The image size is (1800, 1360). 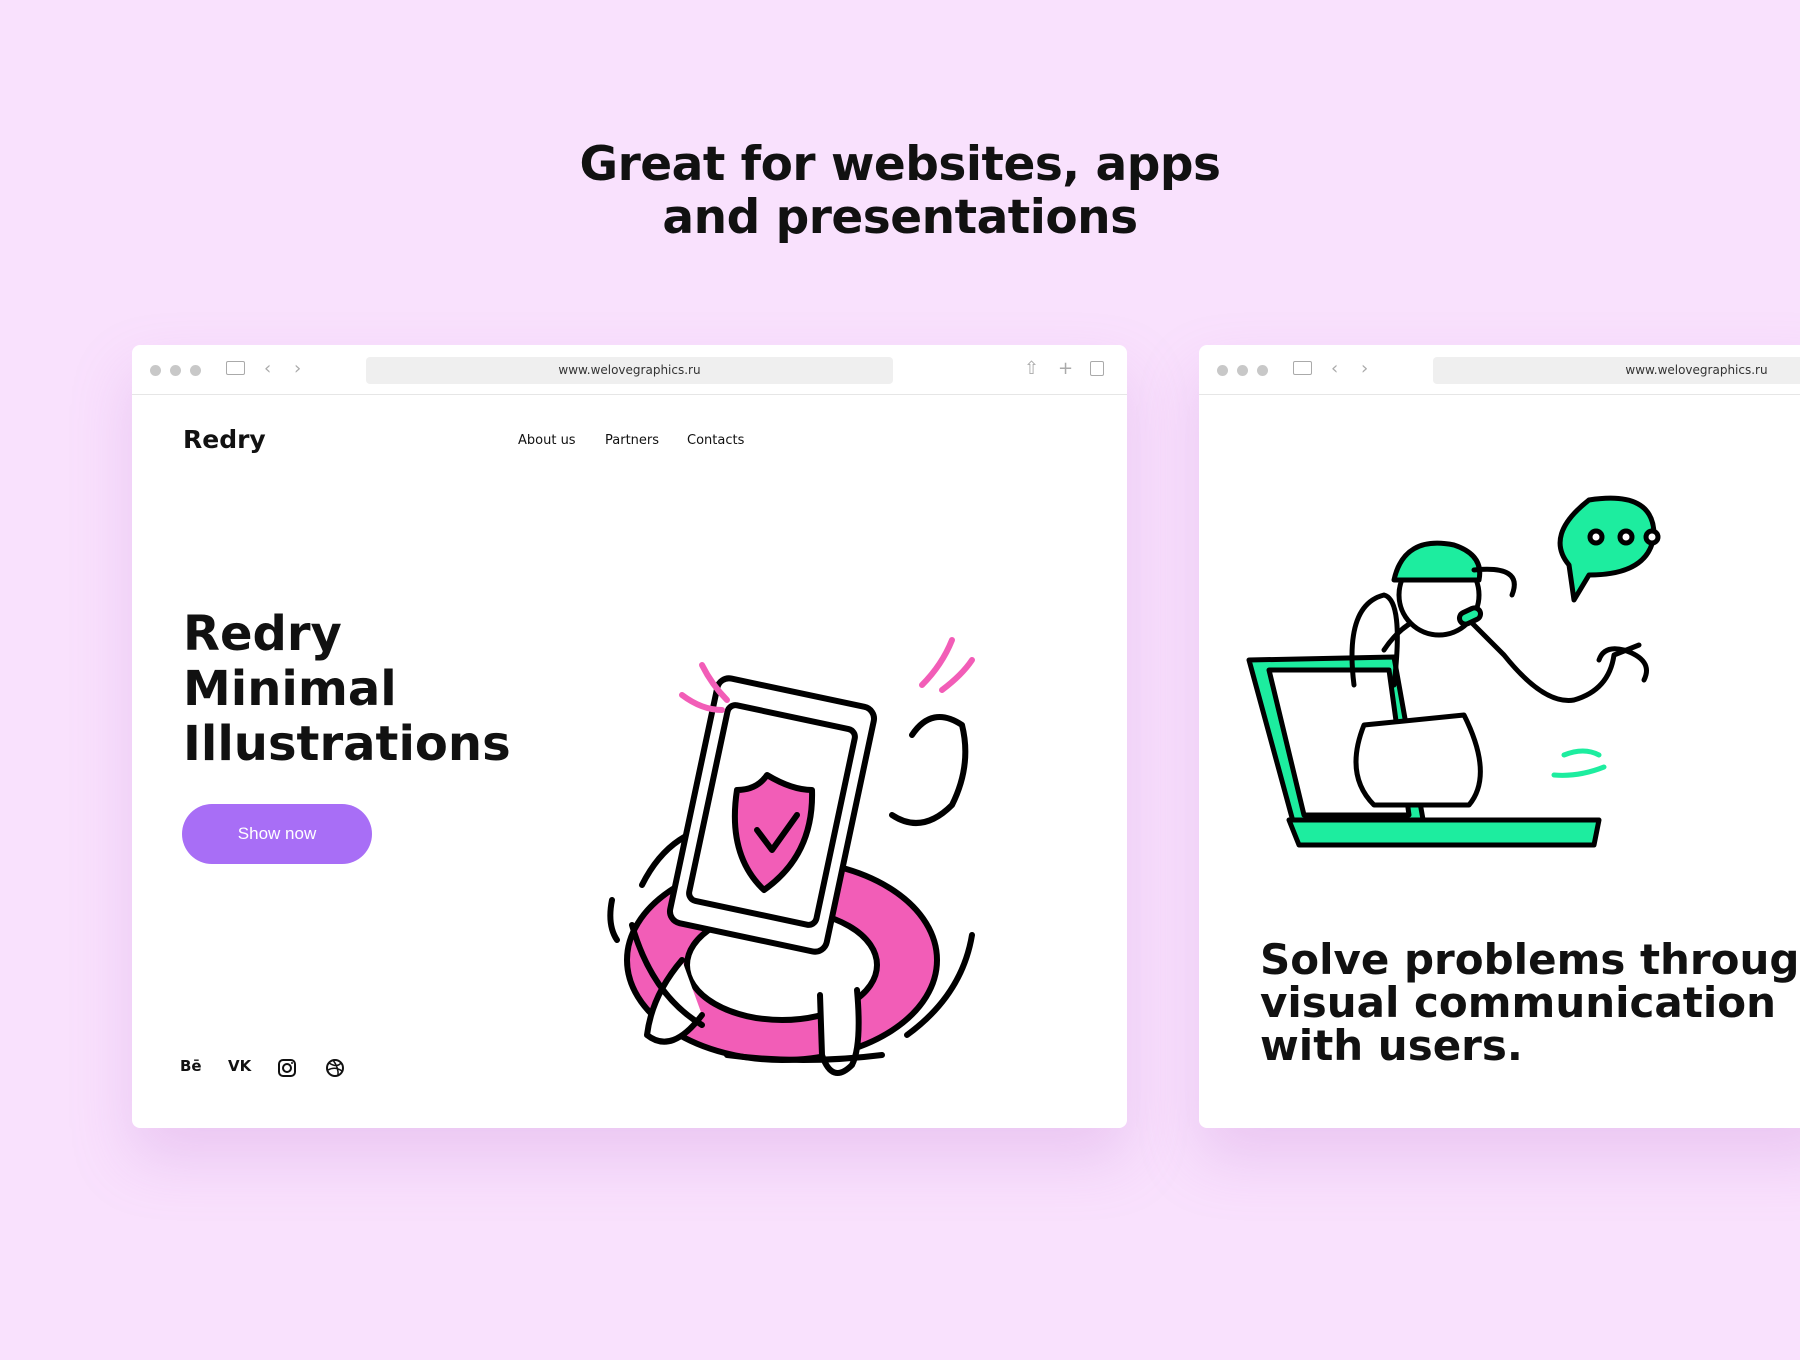 I want to click on nav-contacts: Contacts, so click(x=715, y=440).